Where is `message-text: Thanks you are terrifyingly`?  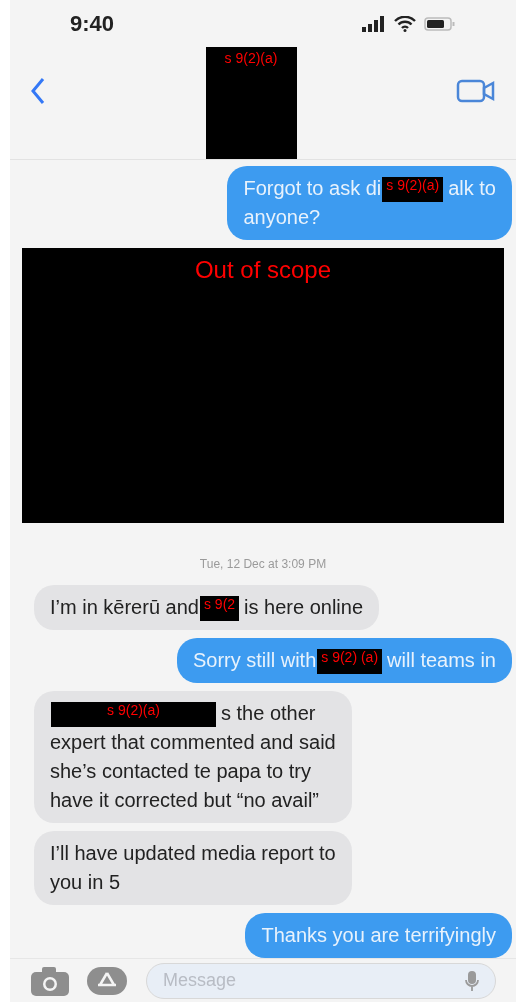 message-text: Thanks you are terrifyingly is located at coordinates (378, 935).